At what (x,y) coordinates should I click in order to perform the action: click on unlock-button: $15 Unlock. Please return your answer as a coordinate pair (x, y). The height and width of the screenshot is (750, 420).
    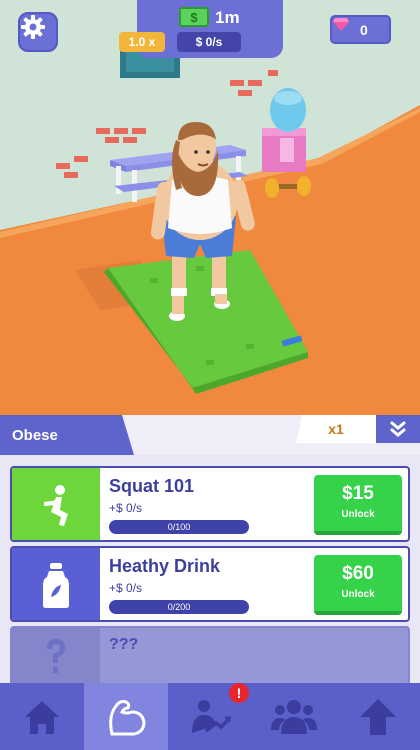
    Looking at the image, I should click on (358, 505).